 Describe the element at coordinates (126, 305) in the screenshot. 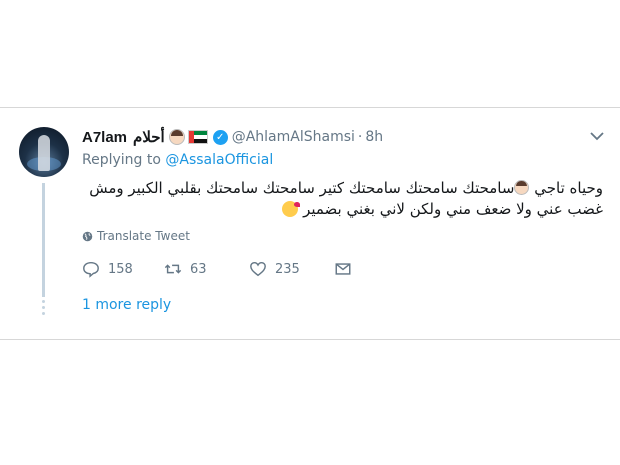

I see `more-replies-link: 1 more reply` at that location.